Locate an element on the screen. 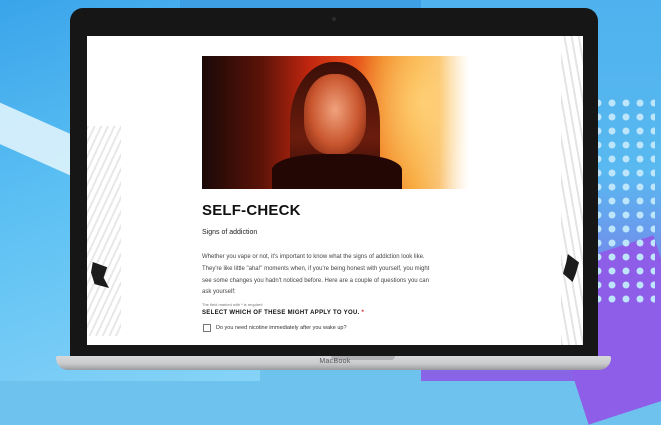 This screenshot has width=661, height=425. grunge-texture-right is located at coordinates (572, 190).